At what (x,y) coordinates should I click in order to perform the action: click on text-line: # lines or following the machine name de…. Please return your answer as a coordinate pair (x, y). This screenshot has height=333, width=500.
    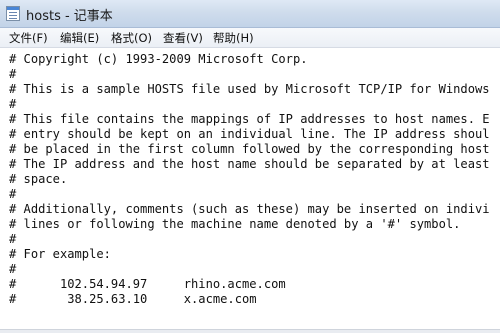
    Looking at the image, I should click on (235, 224).